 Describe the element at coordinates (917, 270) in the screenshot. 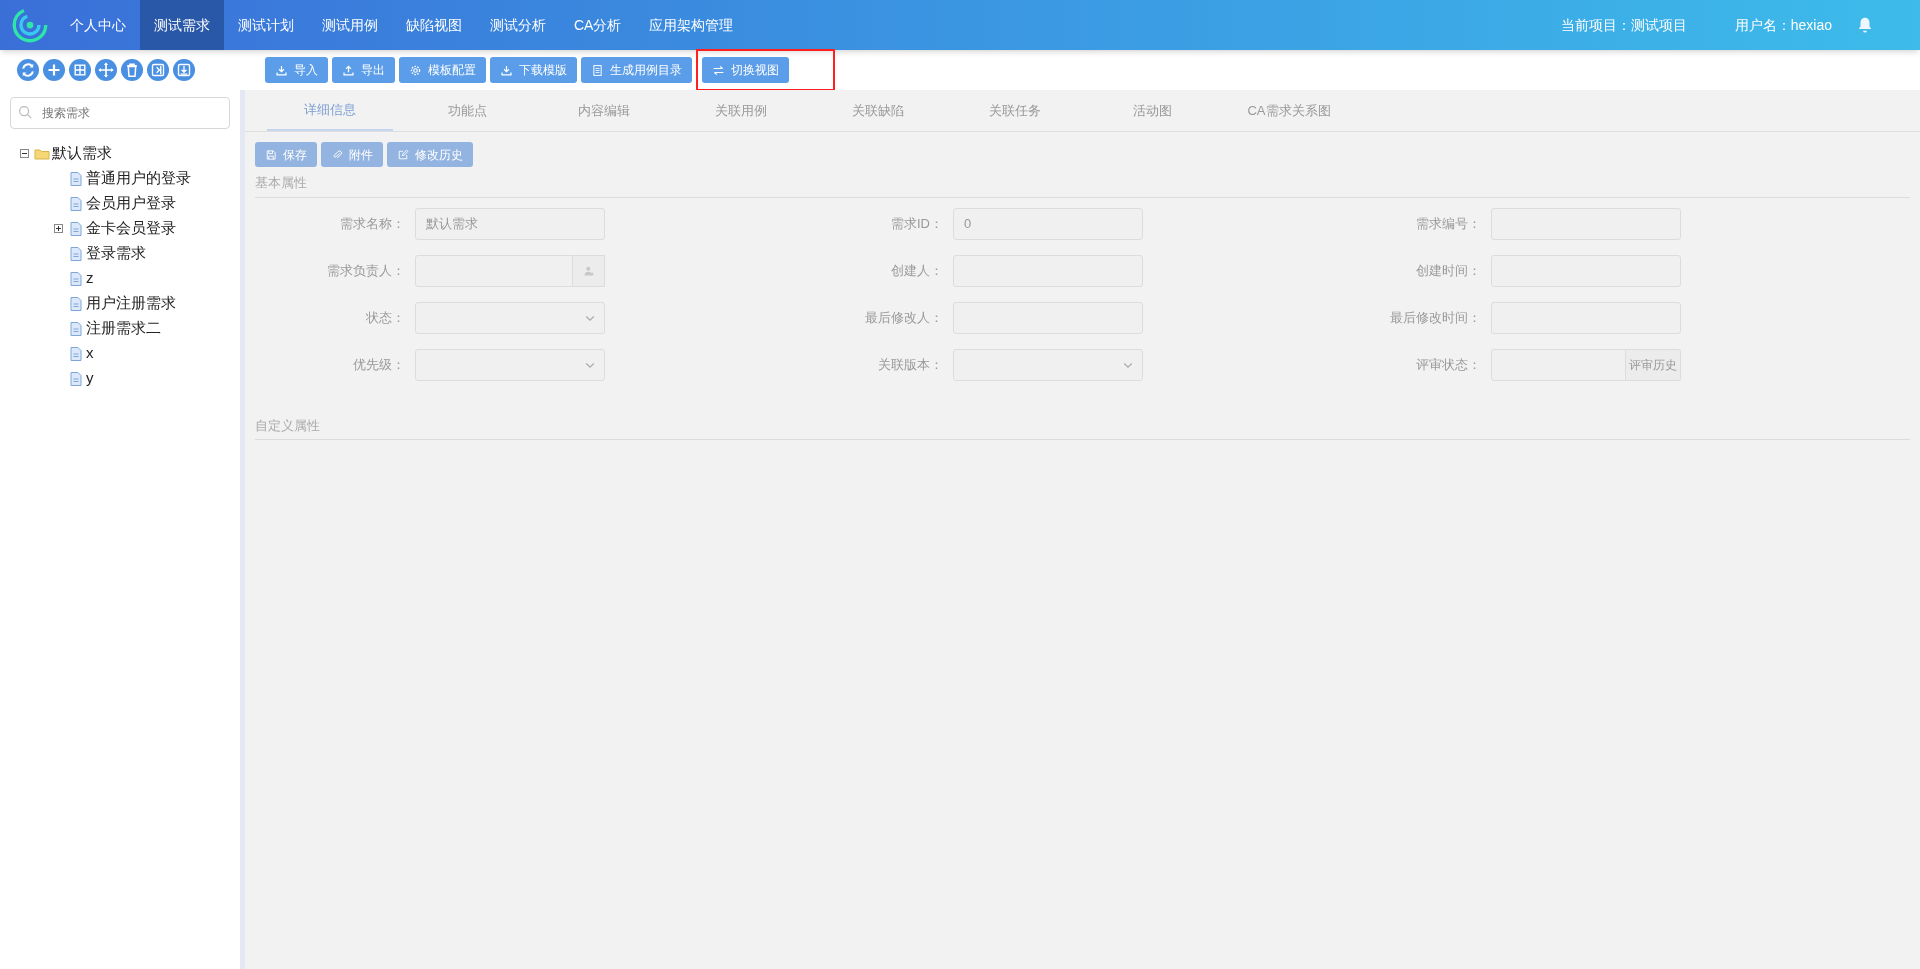

I see `field-label: 创建人：` at that location.